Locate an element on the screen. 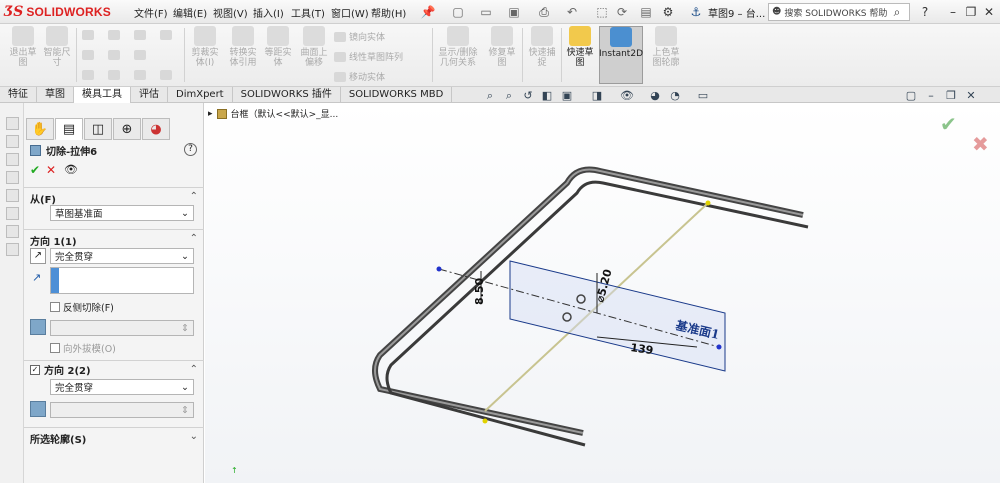  menu-view: 视图(V) is located at coordinates (230, 12).